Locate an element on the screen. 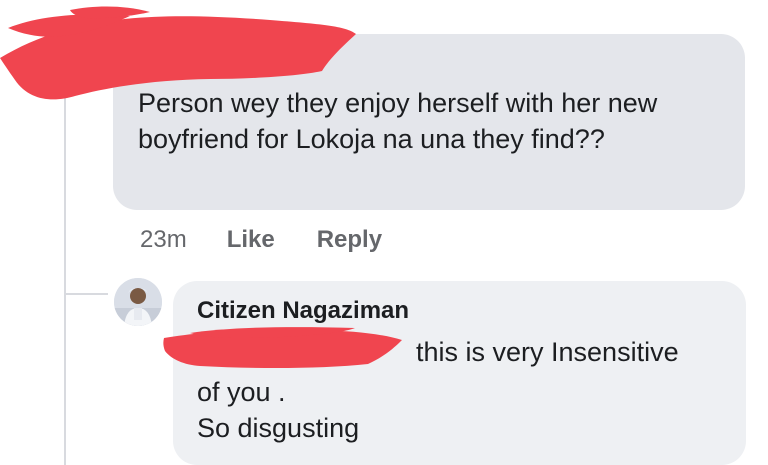  comment-actions: 23m Like Reply is located at coordinates (282, 240).